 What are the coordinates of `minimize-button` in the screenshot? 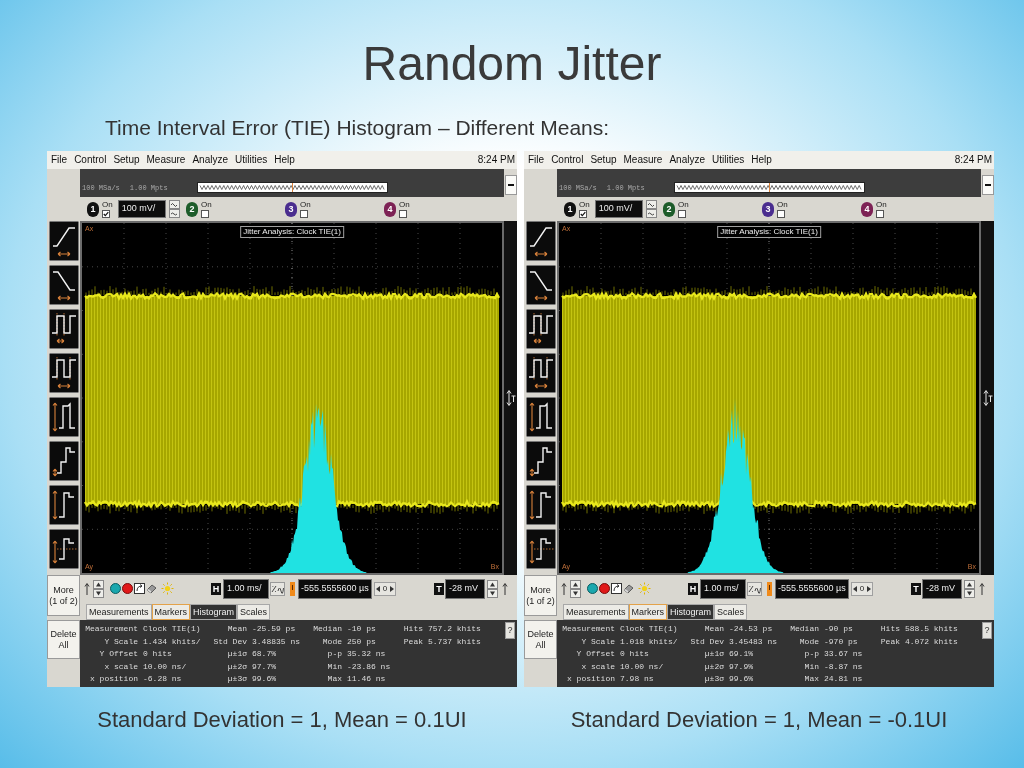 It's located at (510, 185).